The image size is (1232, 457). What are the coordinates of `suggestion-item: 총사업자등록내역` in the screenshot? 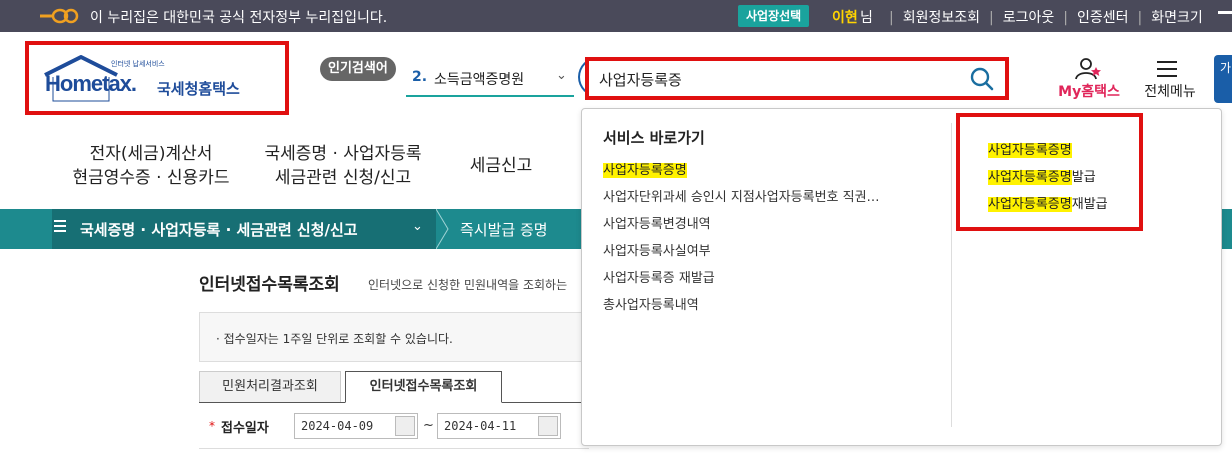 It's located at (741, 307).